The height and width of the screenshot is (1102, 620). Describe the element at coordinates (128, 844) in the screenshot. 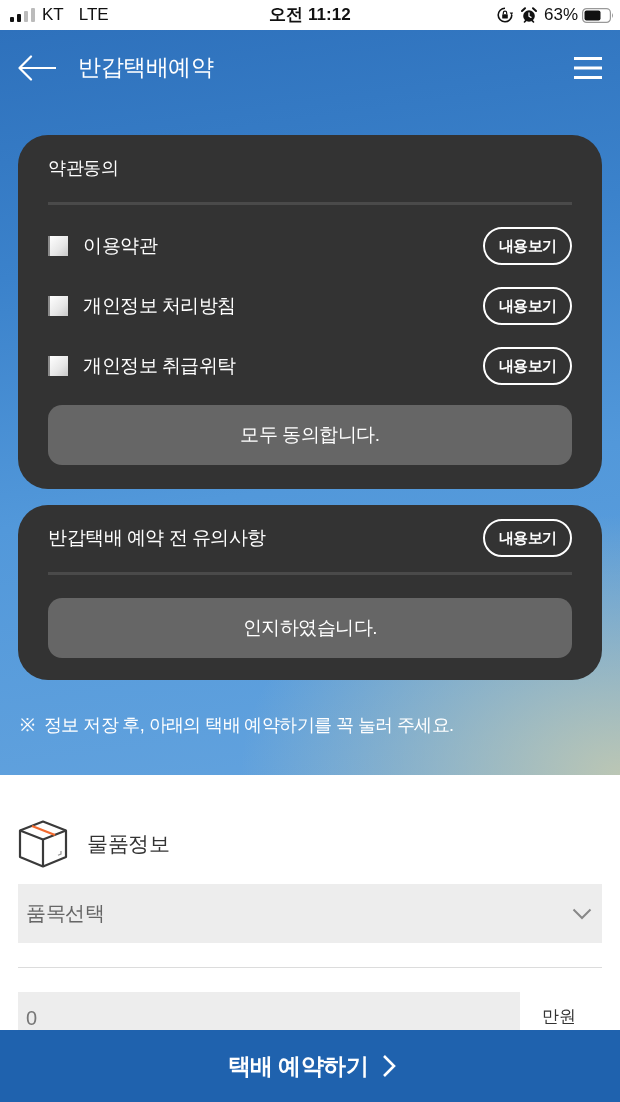

I see `section-title: 물품정보` at that location.